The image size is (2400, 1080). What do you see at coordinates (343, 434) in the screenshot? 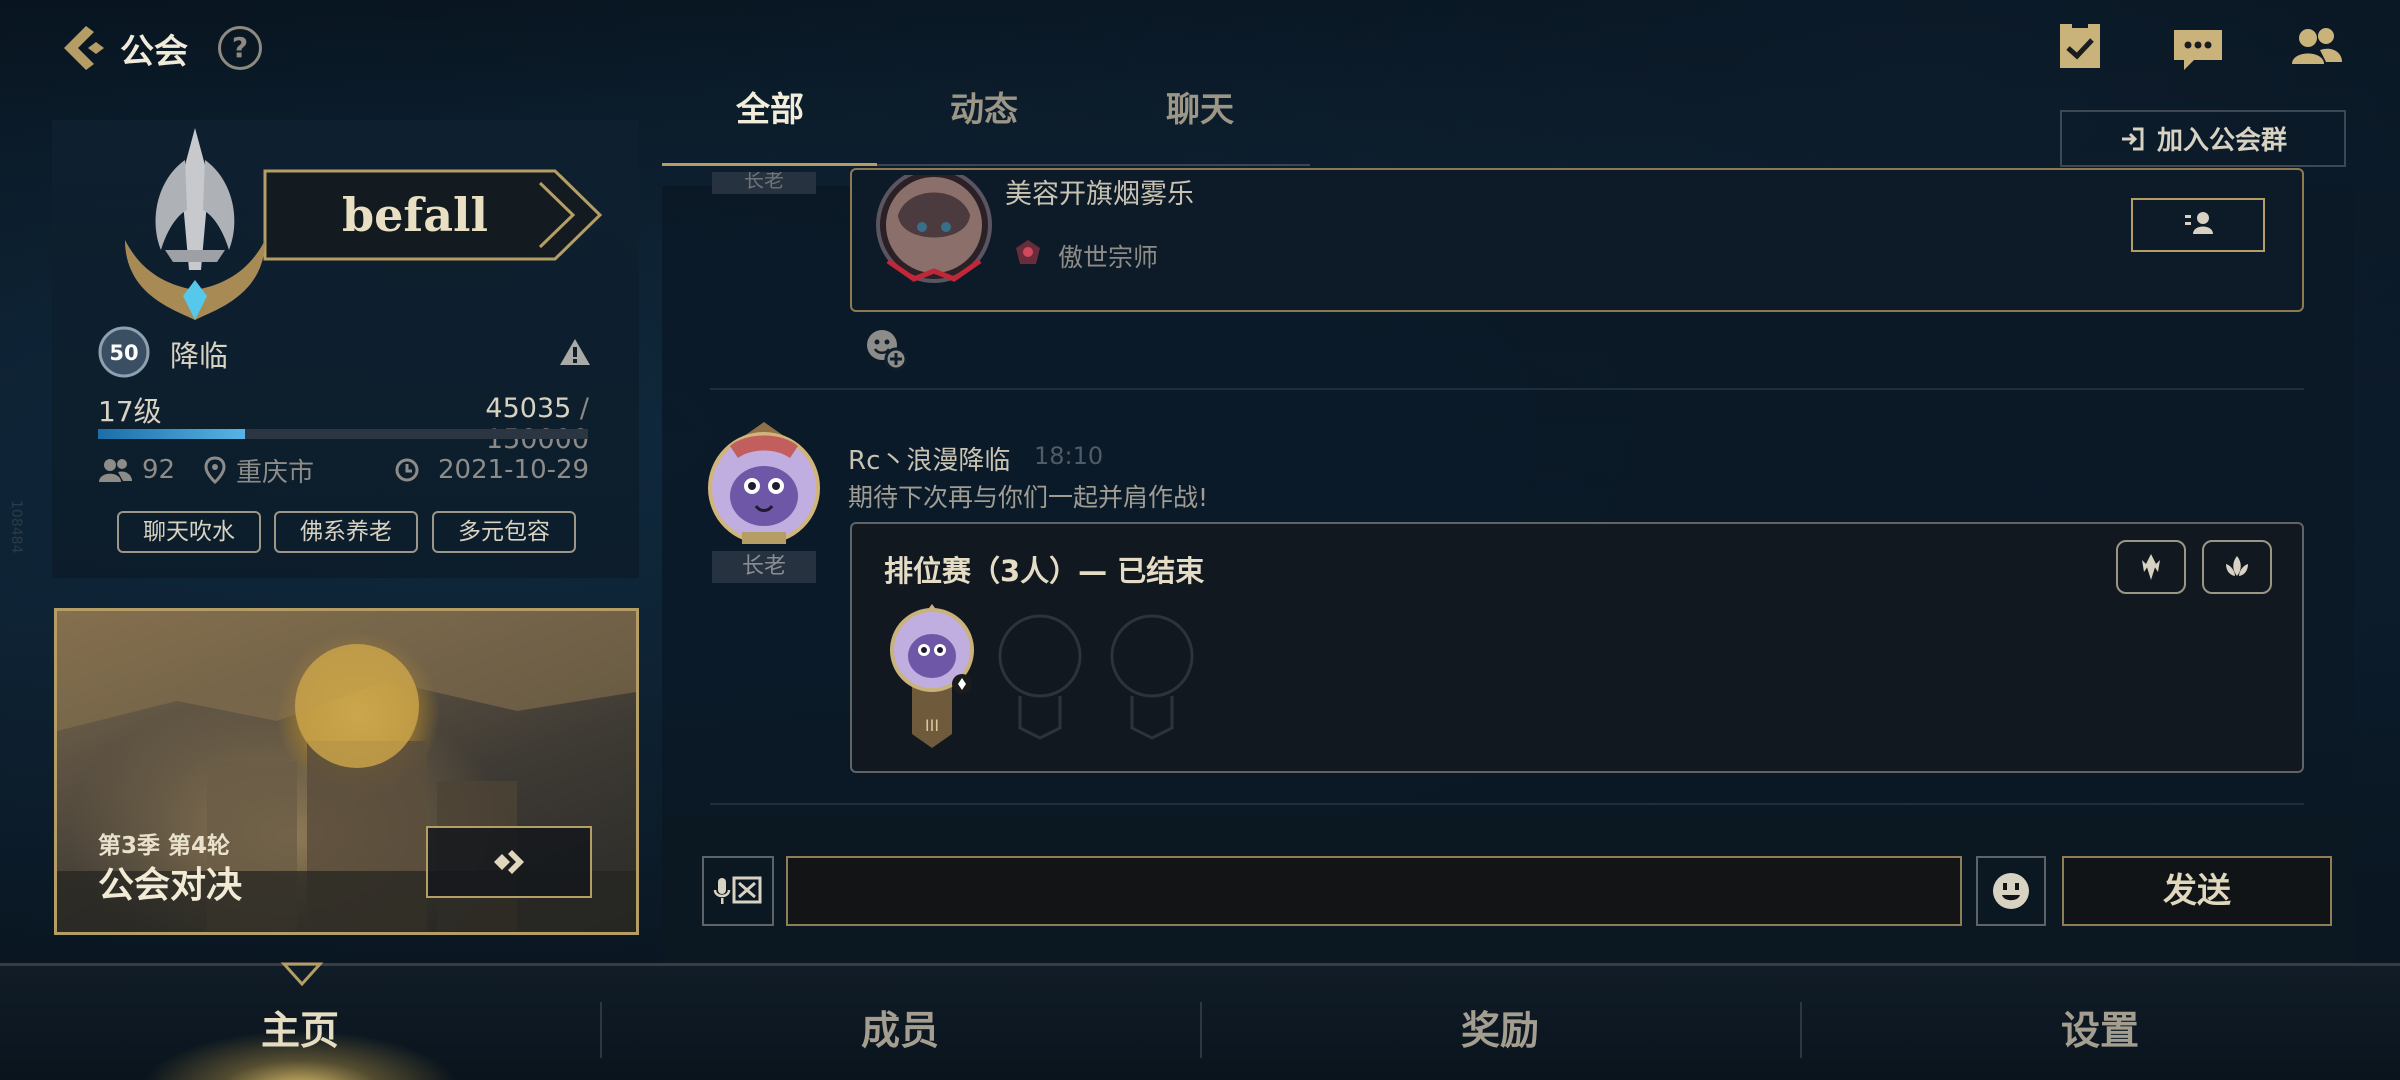
I see `xp-progress-bar` at bounding box center [343, 434].